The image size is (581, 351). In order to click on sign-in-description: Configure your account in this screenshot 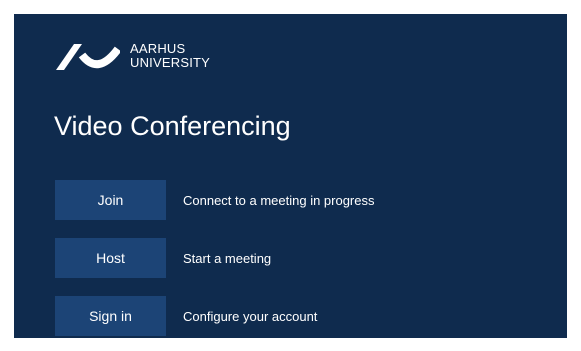, I will do `click(250, 316)`.